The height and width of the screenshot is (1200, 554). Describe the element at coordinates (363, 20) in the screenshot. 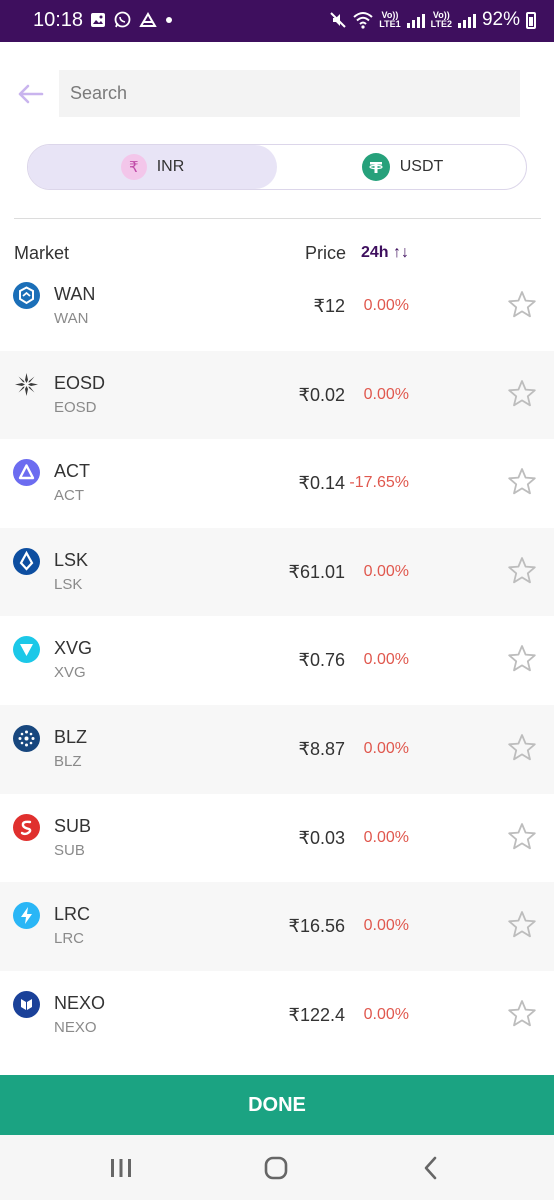

I see `wifi-icon` at that location.